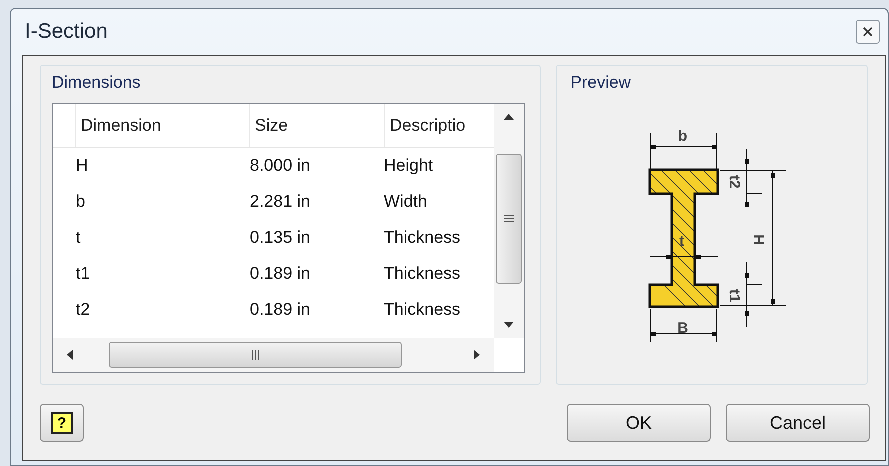  What do you see at coordinates (406, 202) in the screenshot?
I see `table-cell-text: Width` at bounding box center [406, 202].